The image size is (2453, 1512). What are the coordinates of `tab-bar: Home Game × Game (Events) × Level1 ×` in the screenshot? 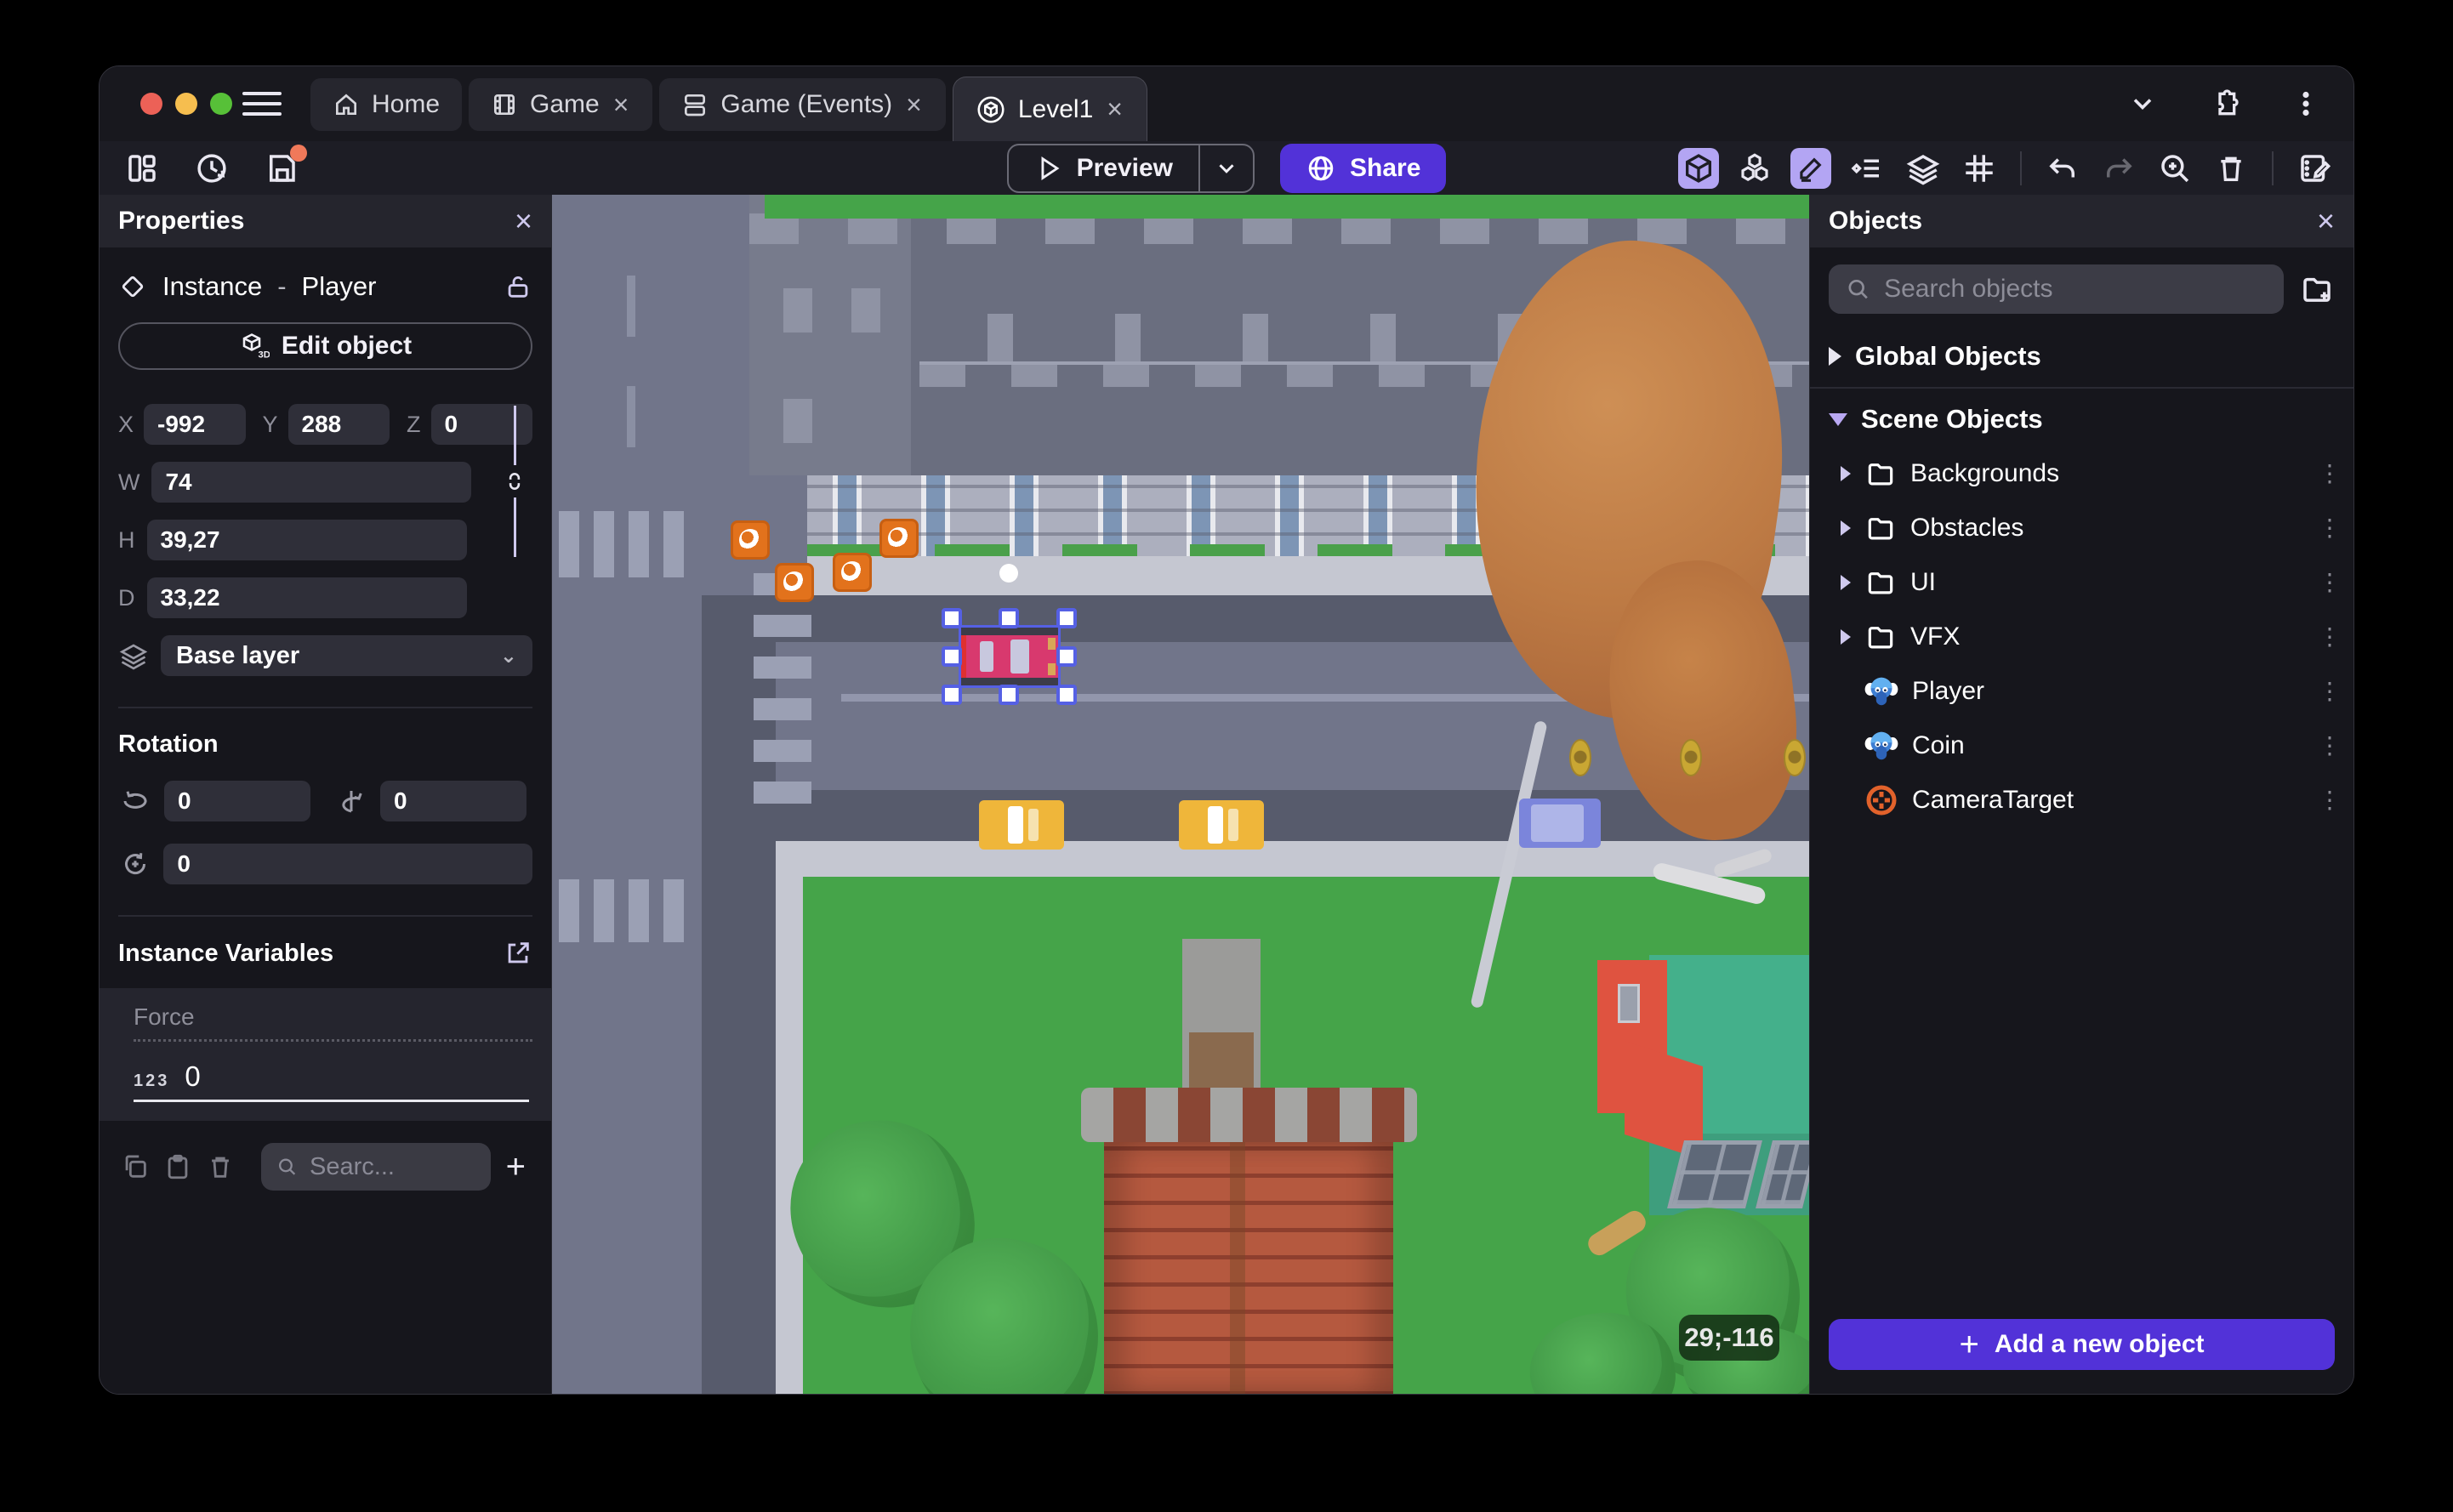 It's located at (728, 103).